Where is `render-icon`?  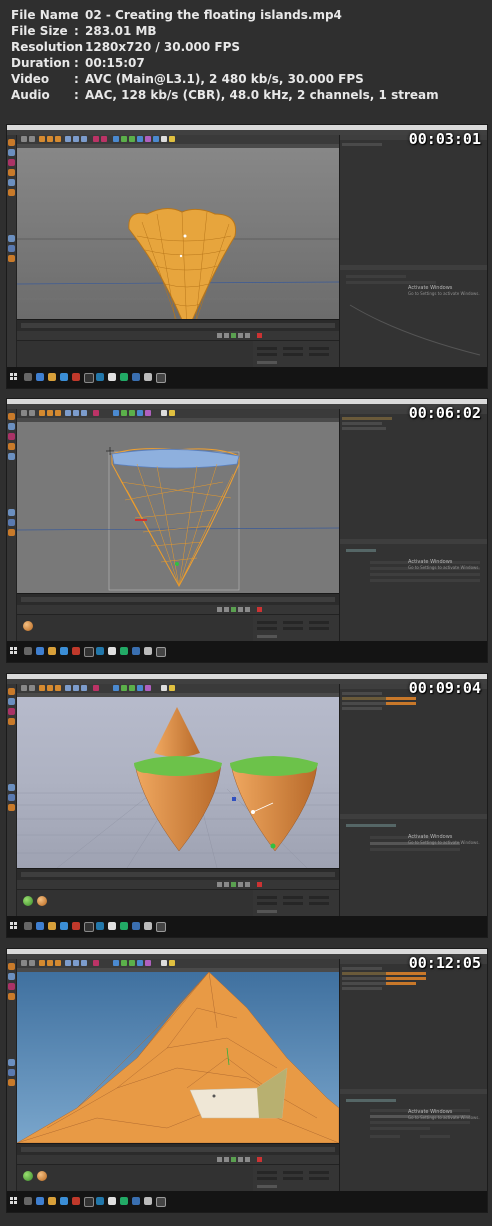 render-icon is located at coordinates (96, 963).